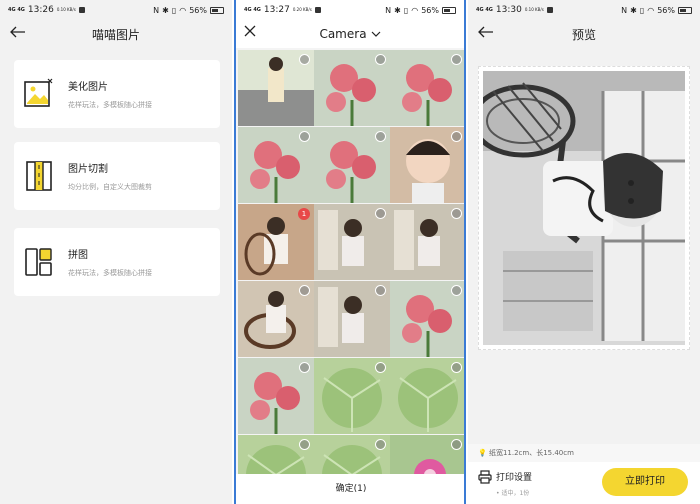  Describe the element at coordinates (302, 9) in the screenshot. I see `net-speed: 0.20 KB/s` at that location.